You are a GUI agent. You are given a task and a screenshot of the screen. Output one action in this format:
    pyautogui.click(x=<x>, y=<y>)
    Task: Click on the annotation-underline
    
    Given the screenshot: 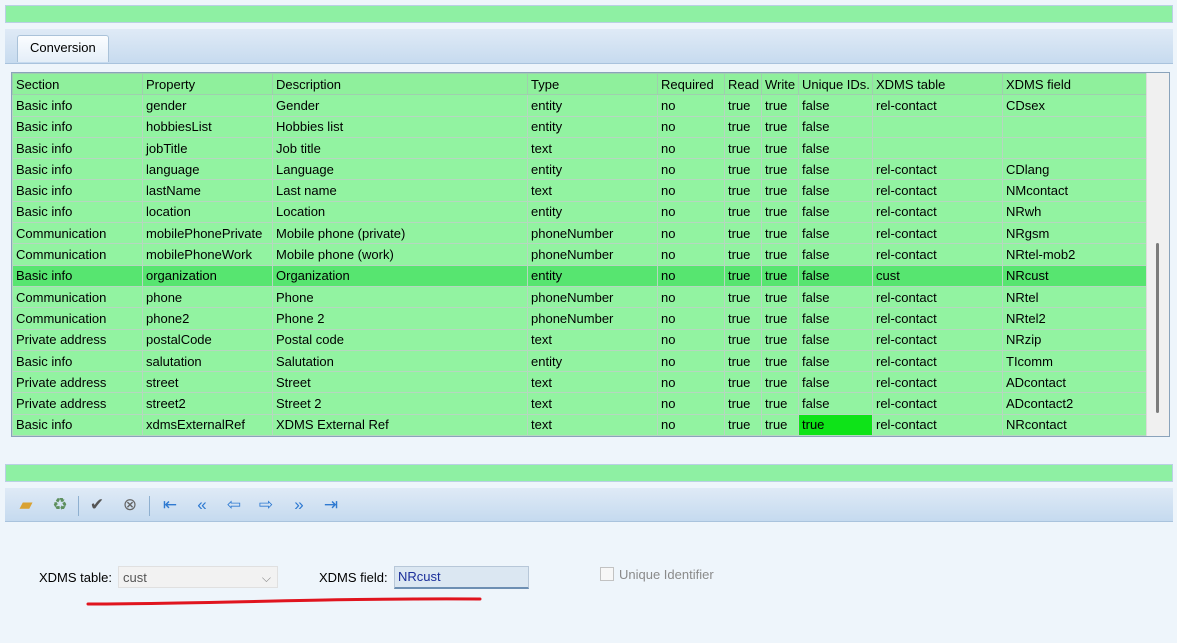 What is the action you would take?
    pyautogui.click(x=284, y=601)
    